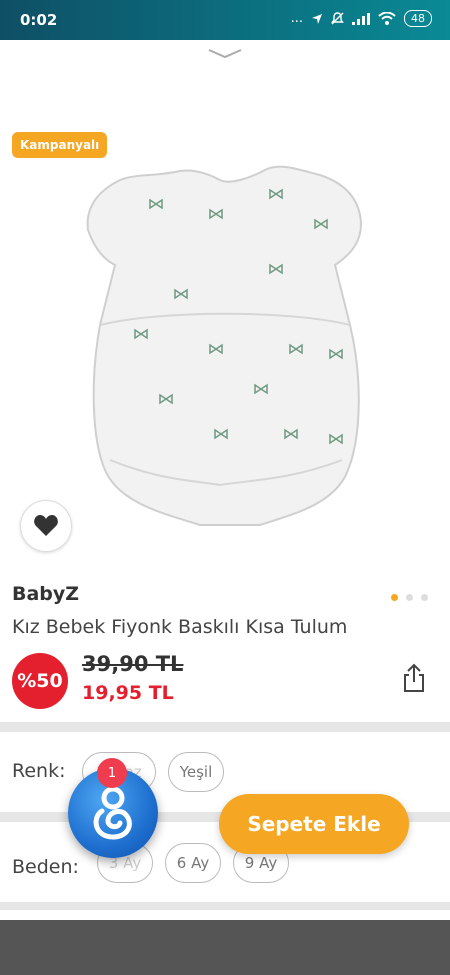 The height and width of the screenshot is (975, 450). What do you see at coordinates (387, 18) in the screenshot?
I see `wifi-icon` at bounding box center [387, 18].